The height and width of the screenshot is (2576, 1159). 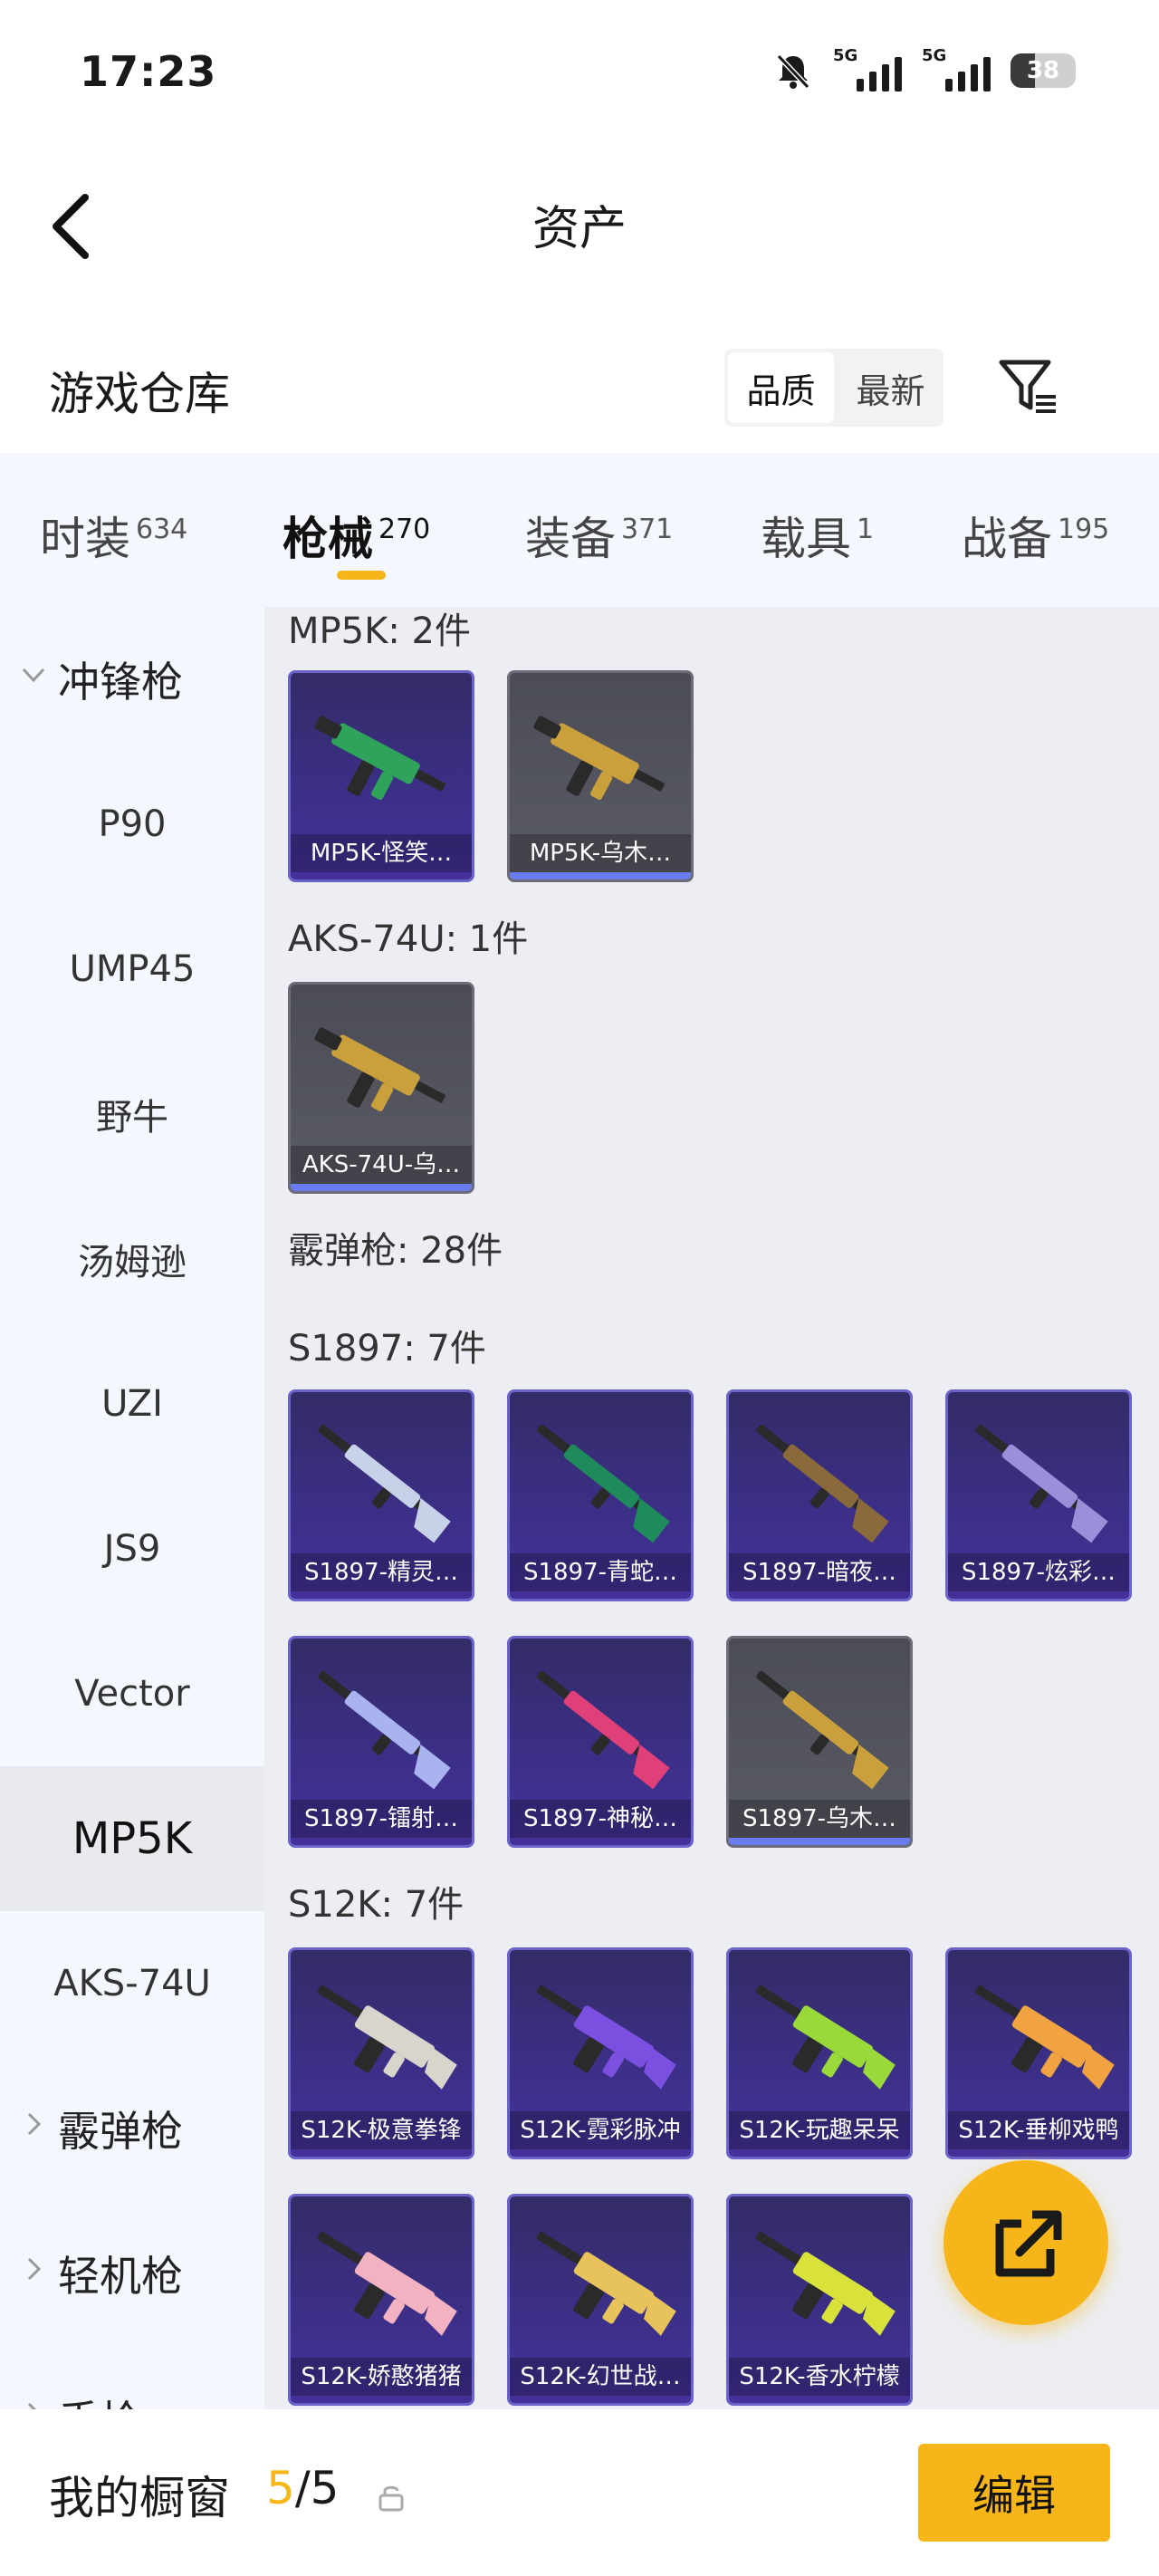 I want to click on active-tab-indicator, so click(x=361, y=575).